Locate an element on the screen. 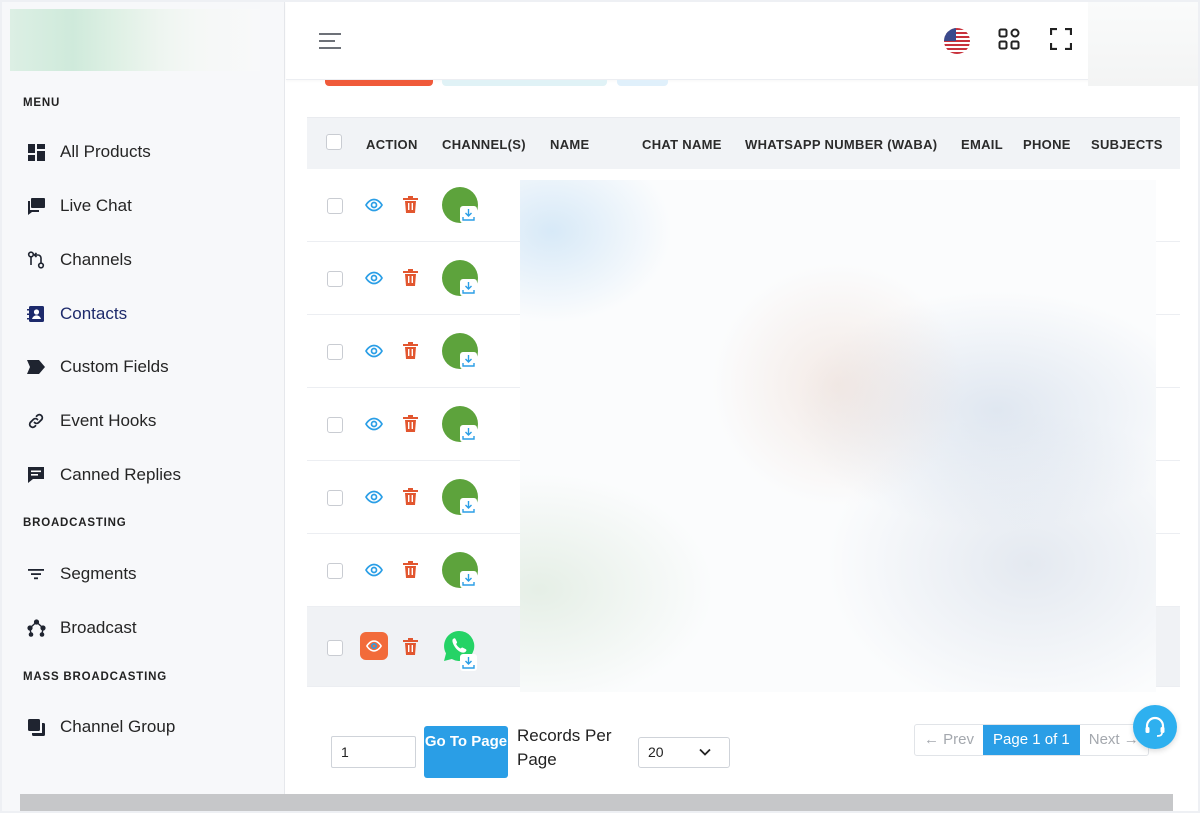 The width and height of the screenshot is (1200, 813). column-header-whatsapp-number: WHATSAPP NUMBER (WABA) is located at coordinates (841, 144).